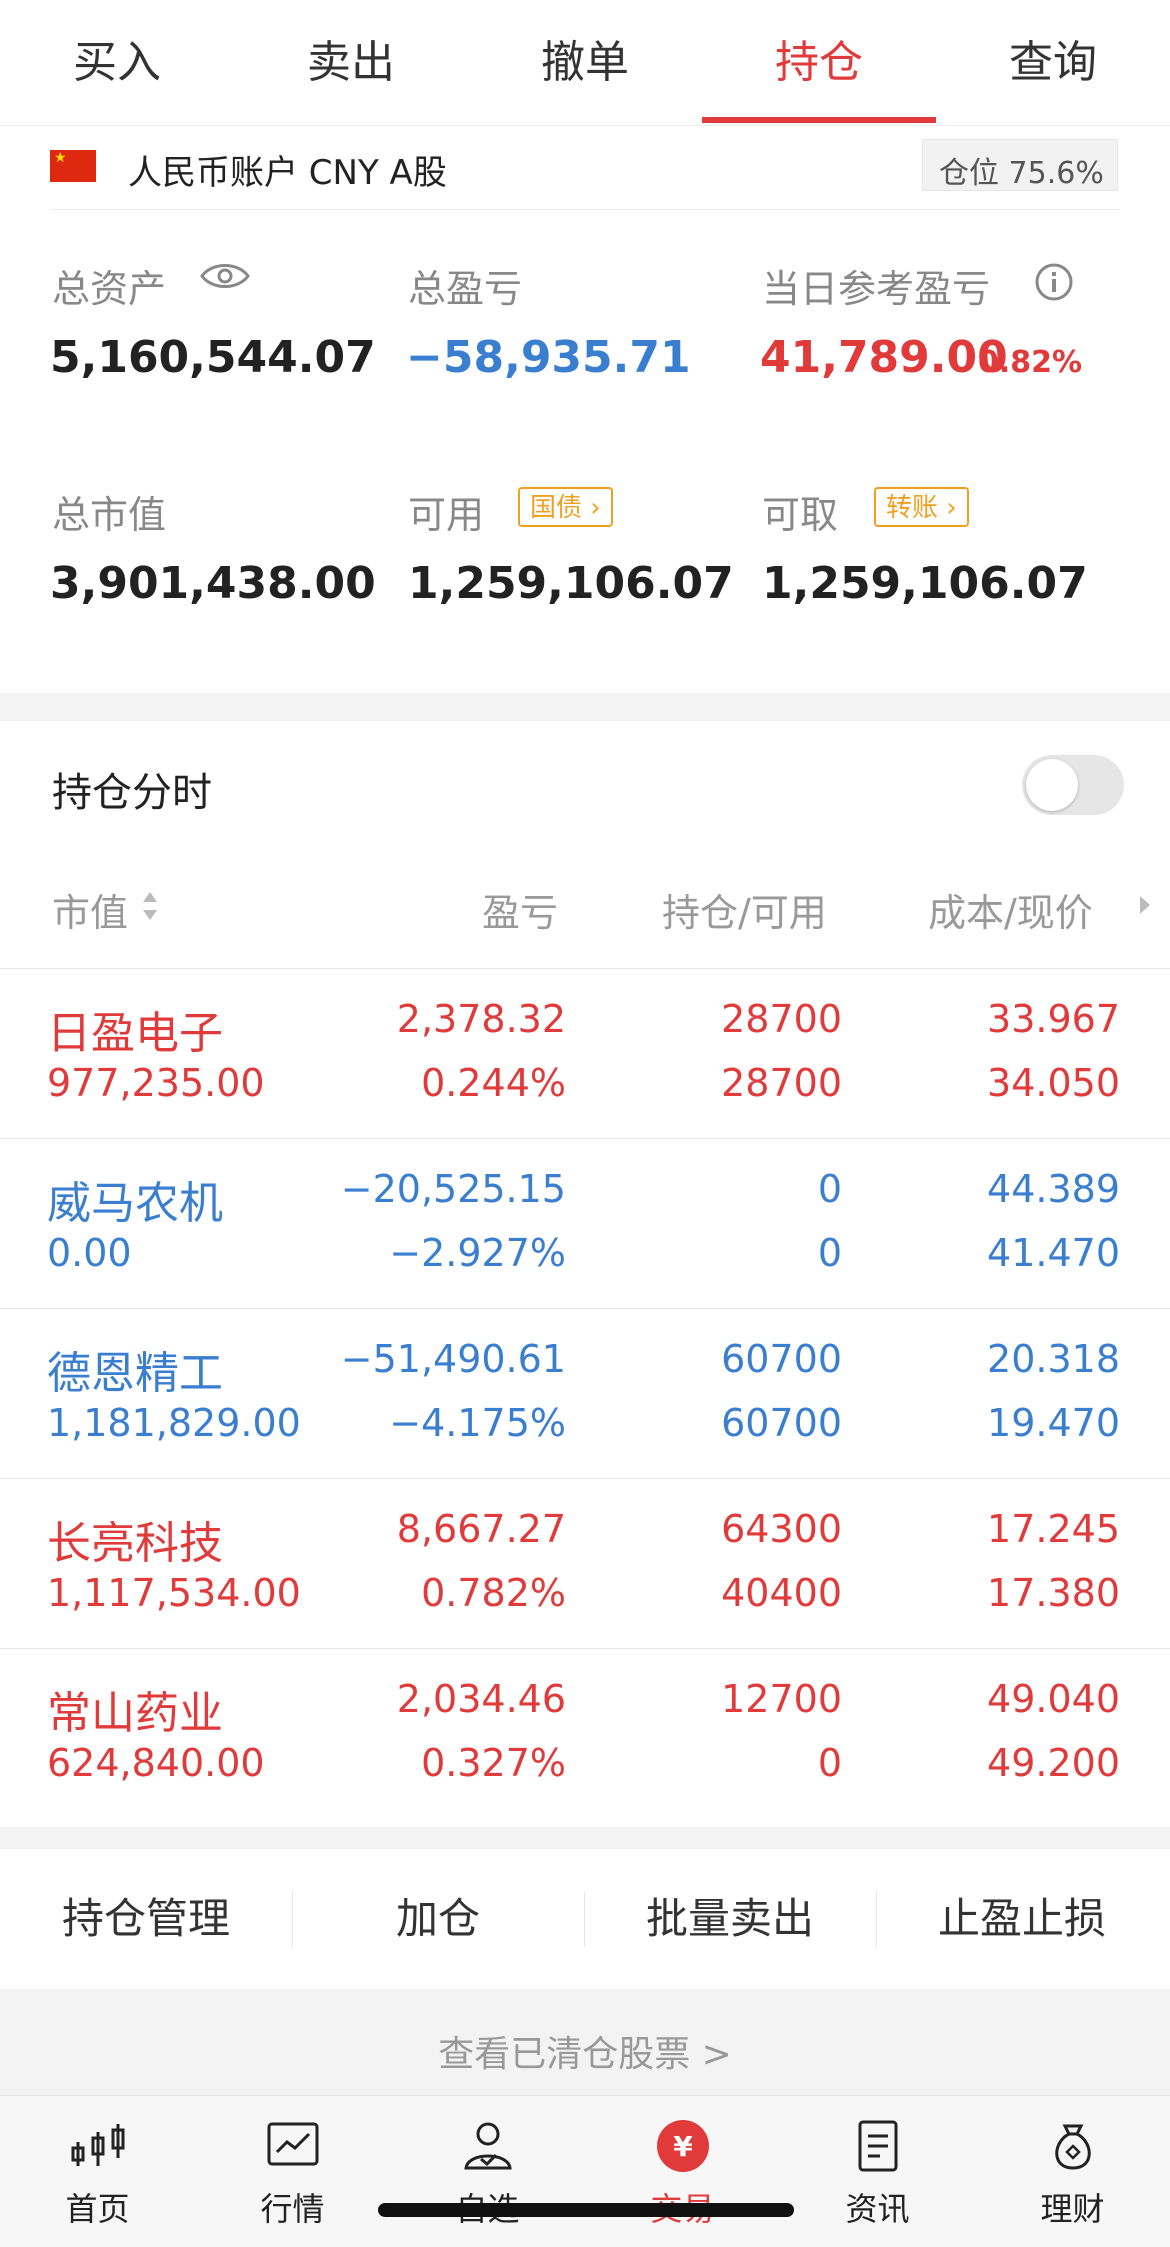  Describe the element at coordinates (585, 2051) in the screenshot. I see `view-cleared-stocks-link: 查看已清仓股票 >` at that location.